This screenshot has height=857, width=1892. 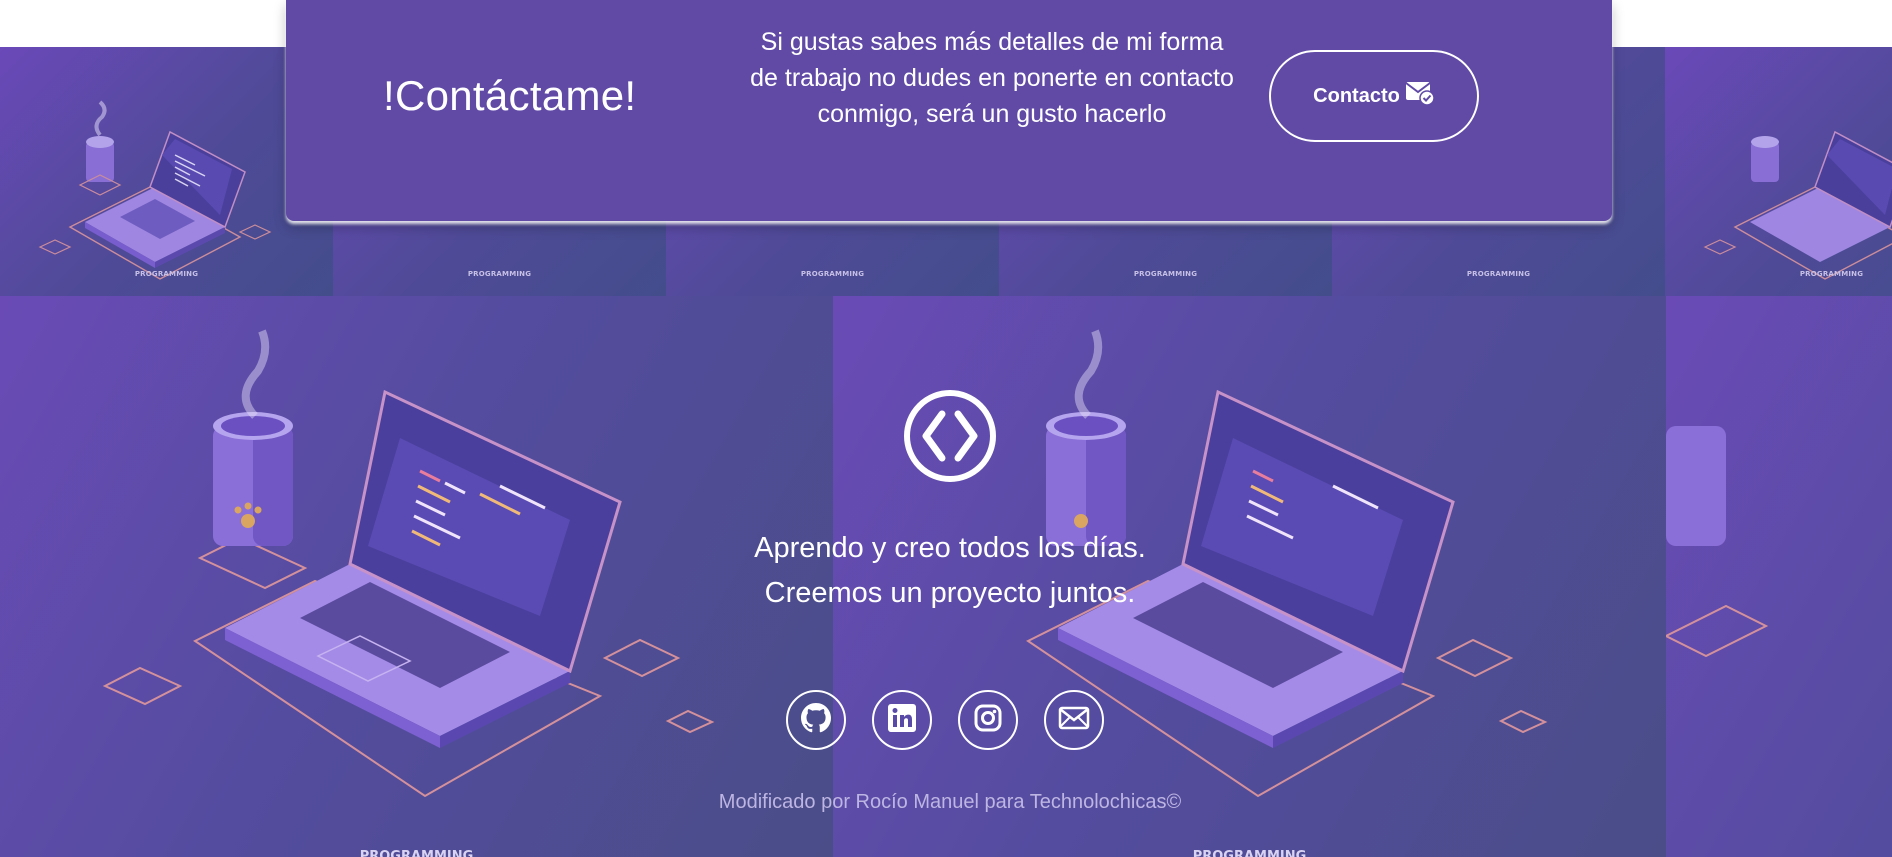 What do you see at coordinates (1779, 576) in the screenshot?
I see `programming-illustration-large` at bounding box center [1779, 576].